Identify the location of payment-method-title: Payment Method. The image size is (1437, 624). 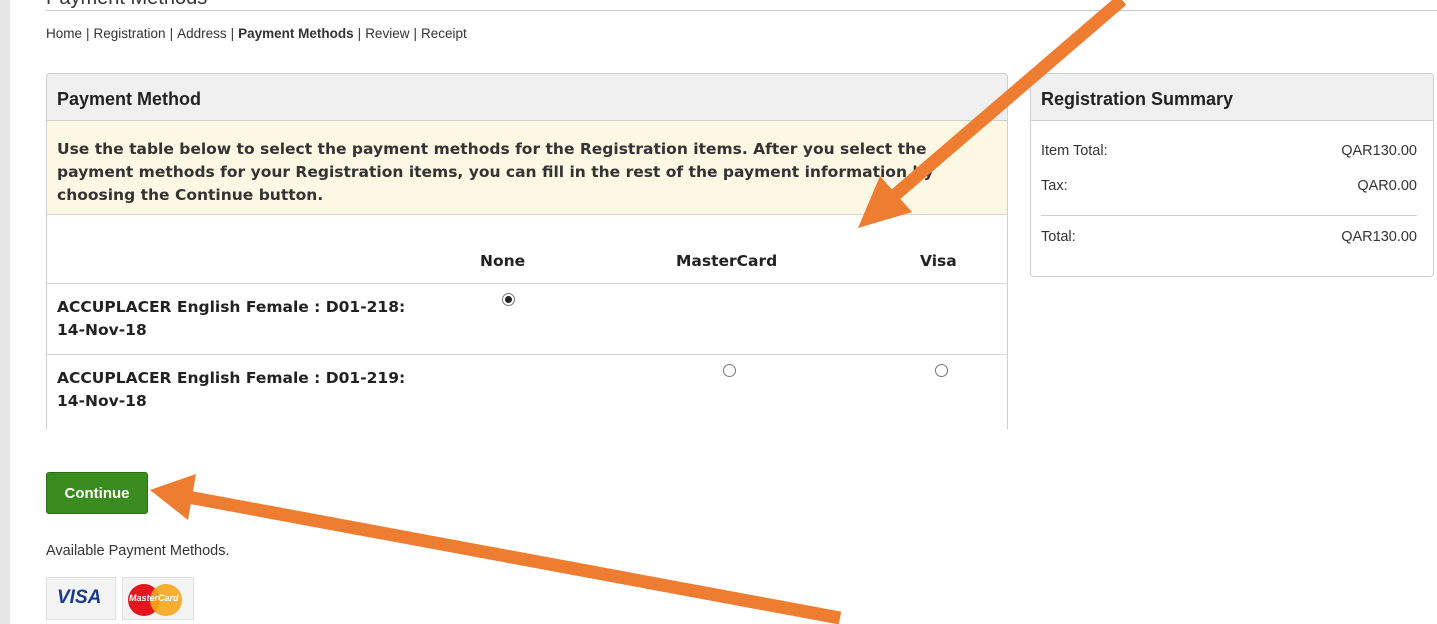
(527, 97).